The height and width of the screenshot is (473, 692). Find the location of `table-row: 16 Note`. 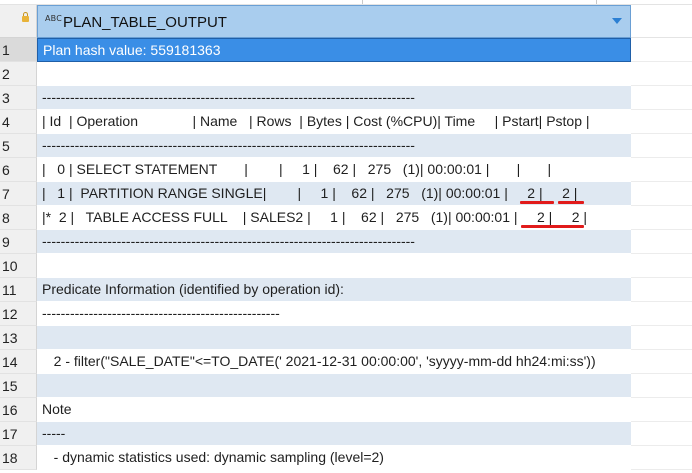

table-row: 16 Note is located at coordinates (346, 410).